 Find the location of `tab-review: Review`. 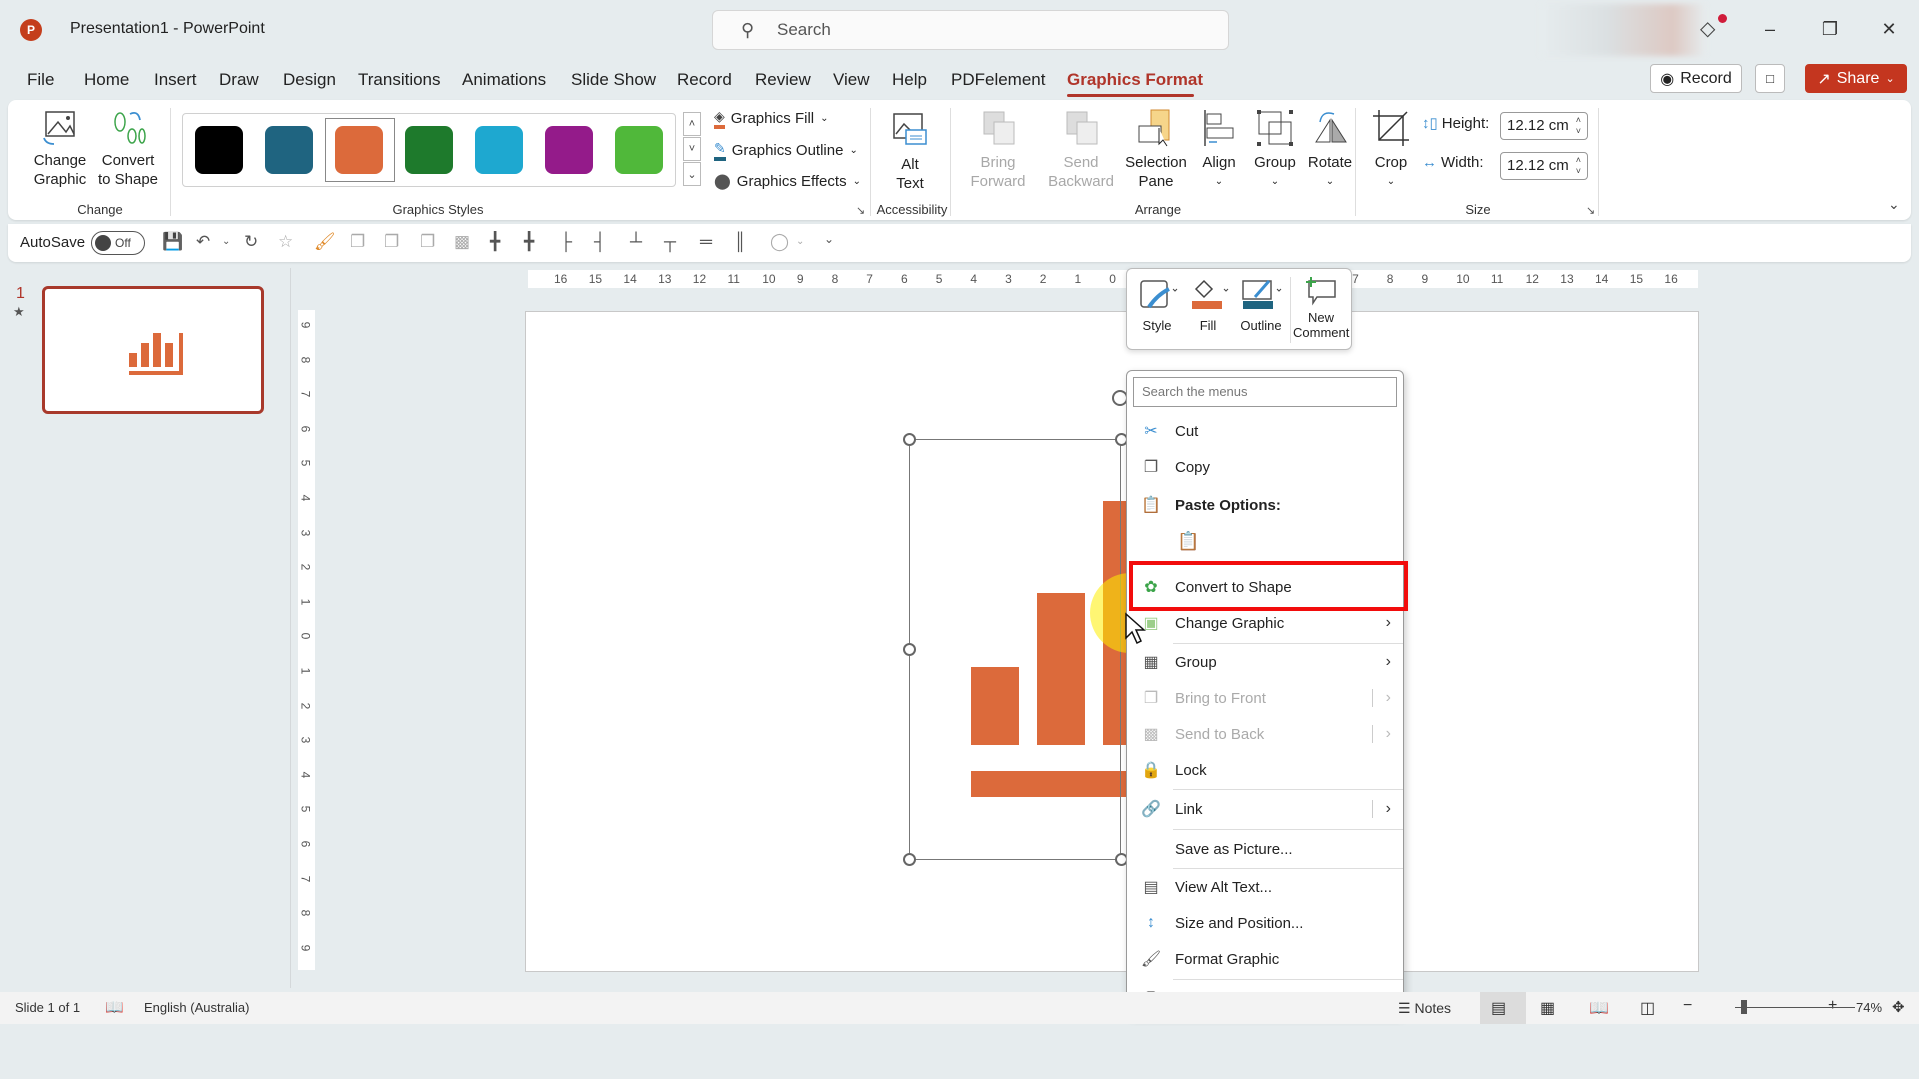

tab-review: Review is located at coordinates (783, 80).